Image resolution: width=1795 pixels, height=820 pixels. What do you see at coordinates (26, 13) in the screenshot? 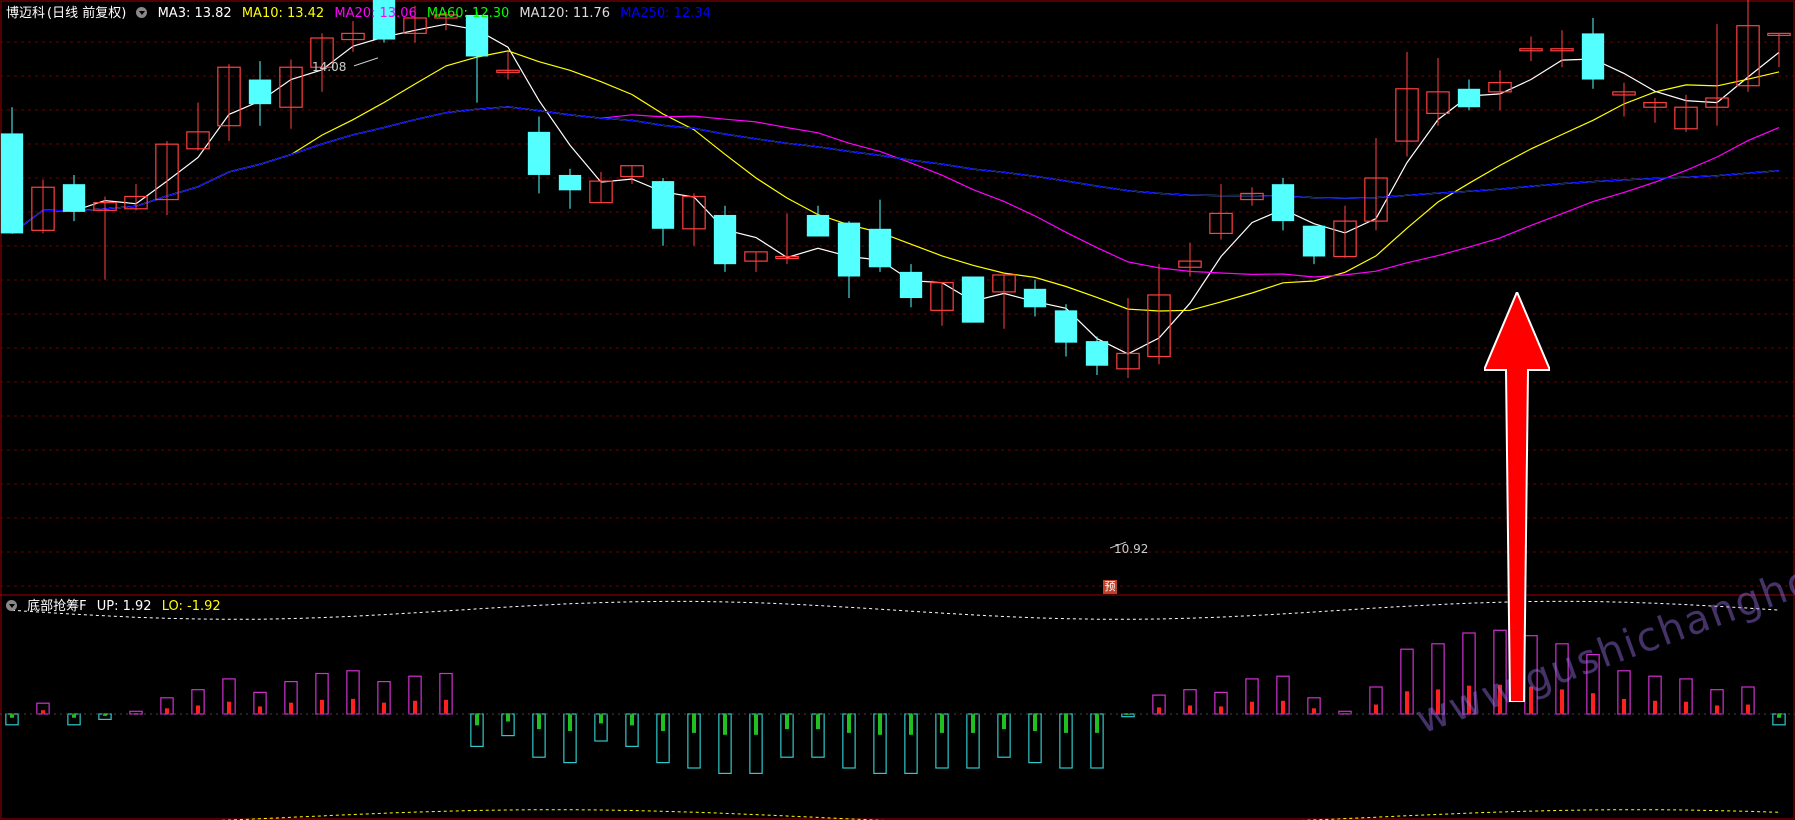
I see `stock-name: 博迈科` at bounding box center [26, 13].